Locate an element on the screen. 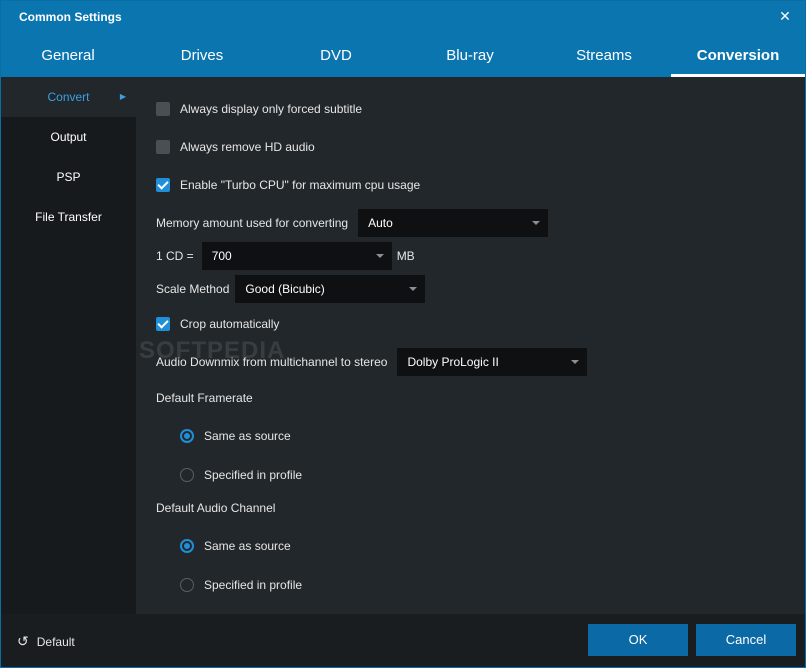 Image resolution: width=806 pixels, height=668 pixels. forced-subtitle-label: Always display only forced subtitle is located at coordinates (271, 109).